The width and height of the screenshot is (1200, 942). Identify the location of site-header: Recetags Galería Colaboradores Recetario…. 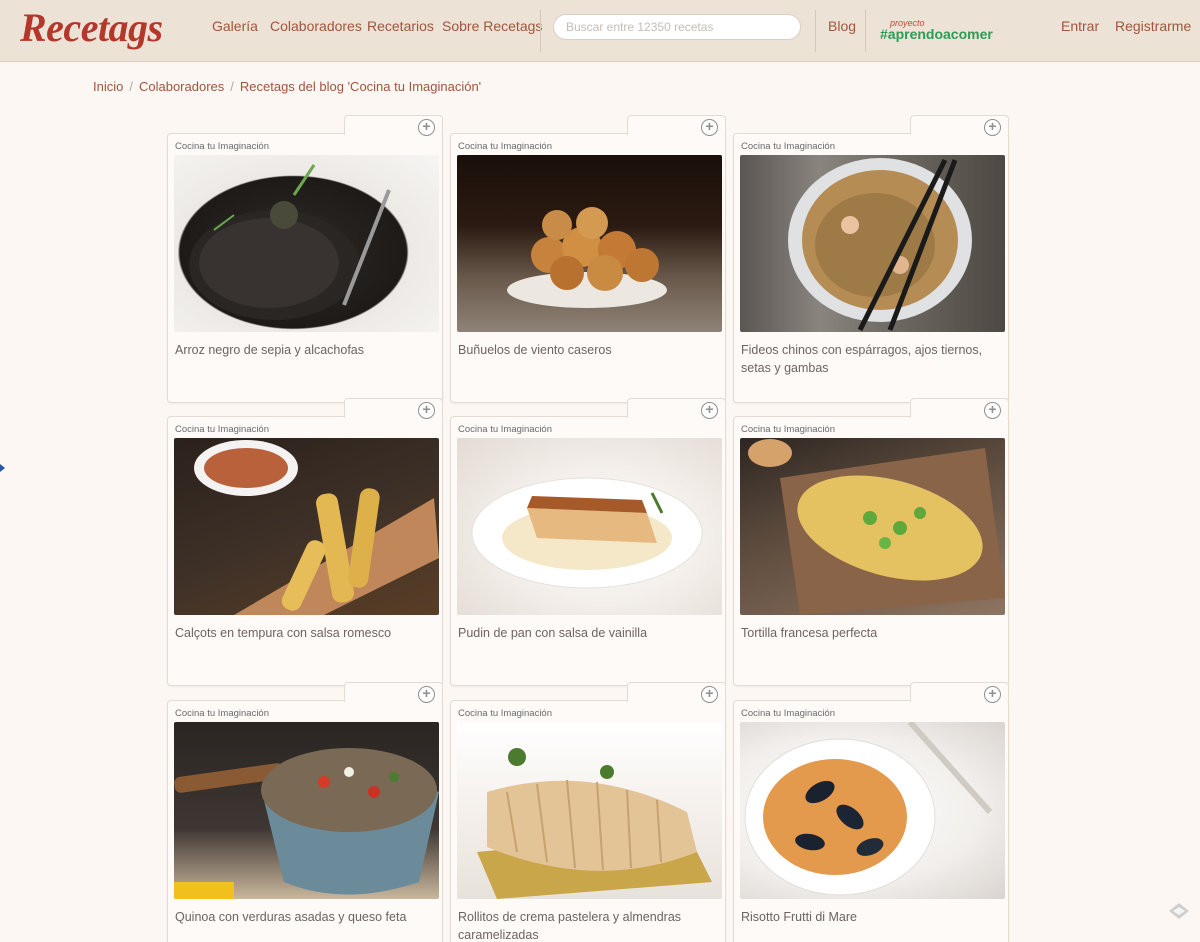
(600, 31).